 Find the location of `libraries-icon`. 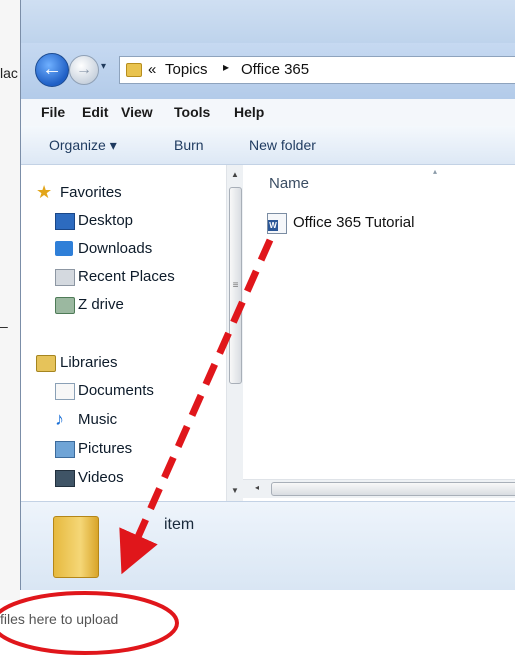

libraries-icon is located at coordinates (46, 363).